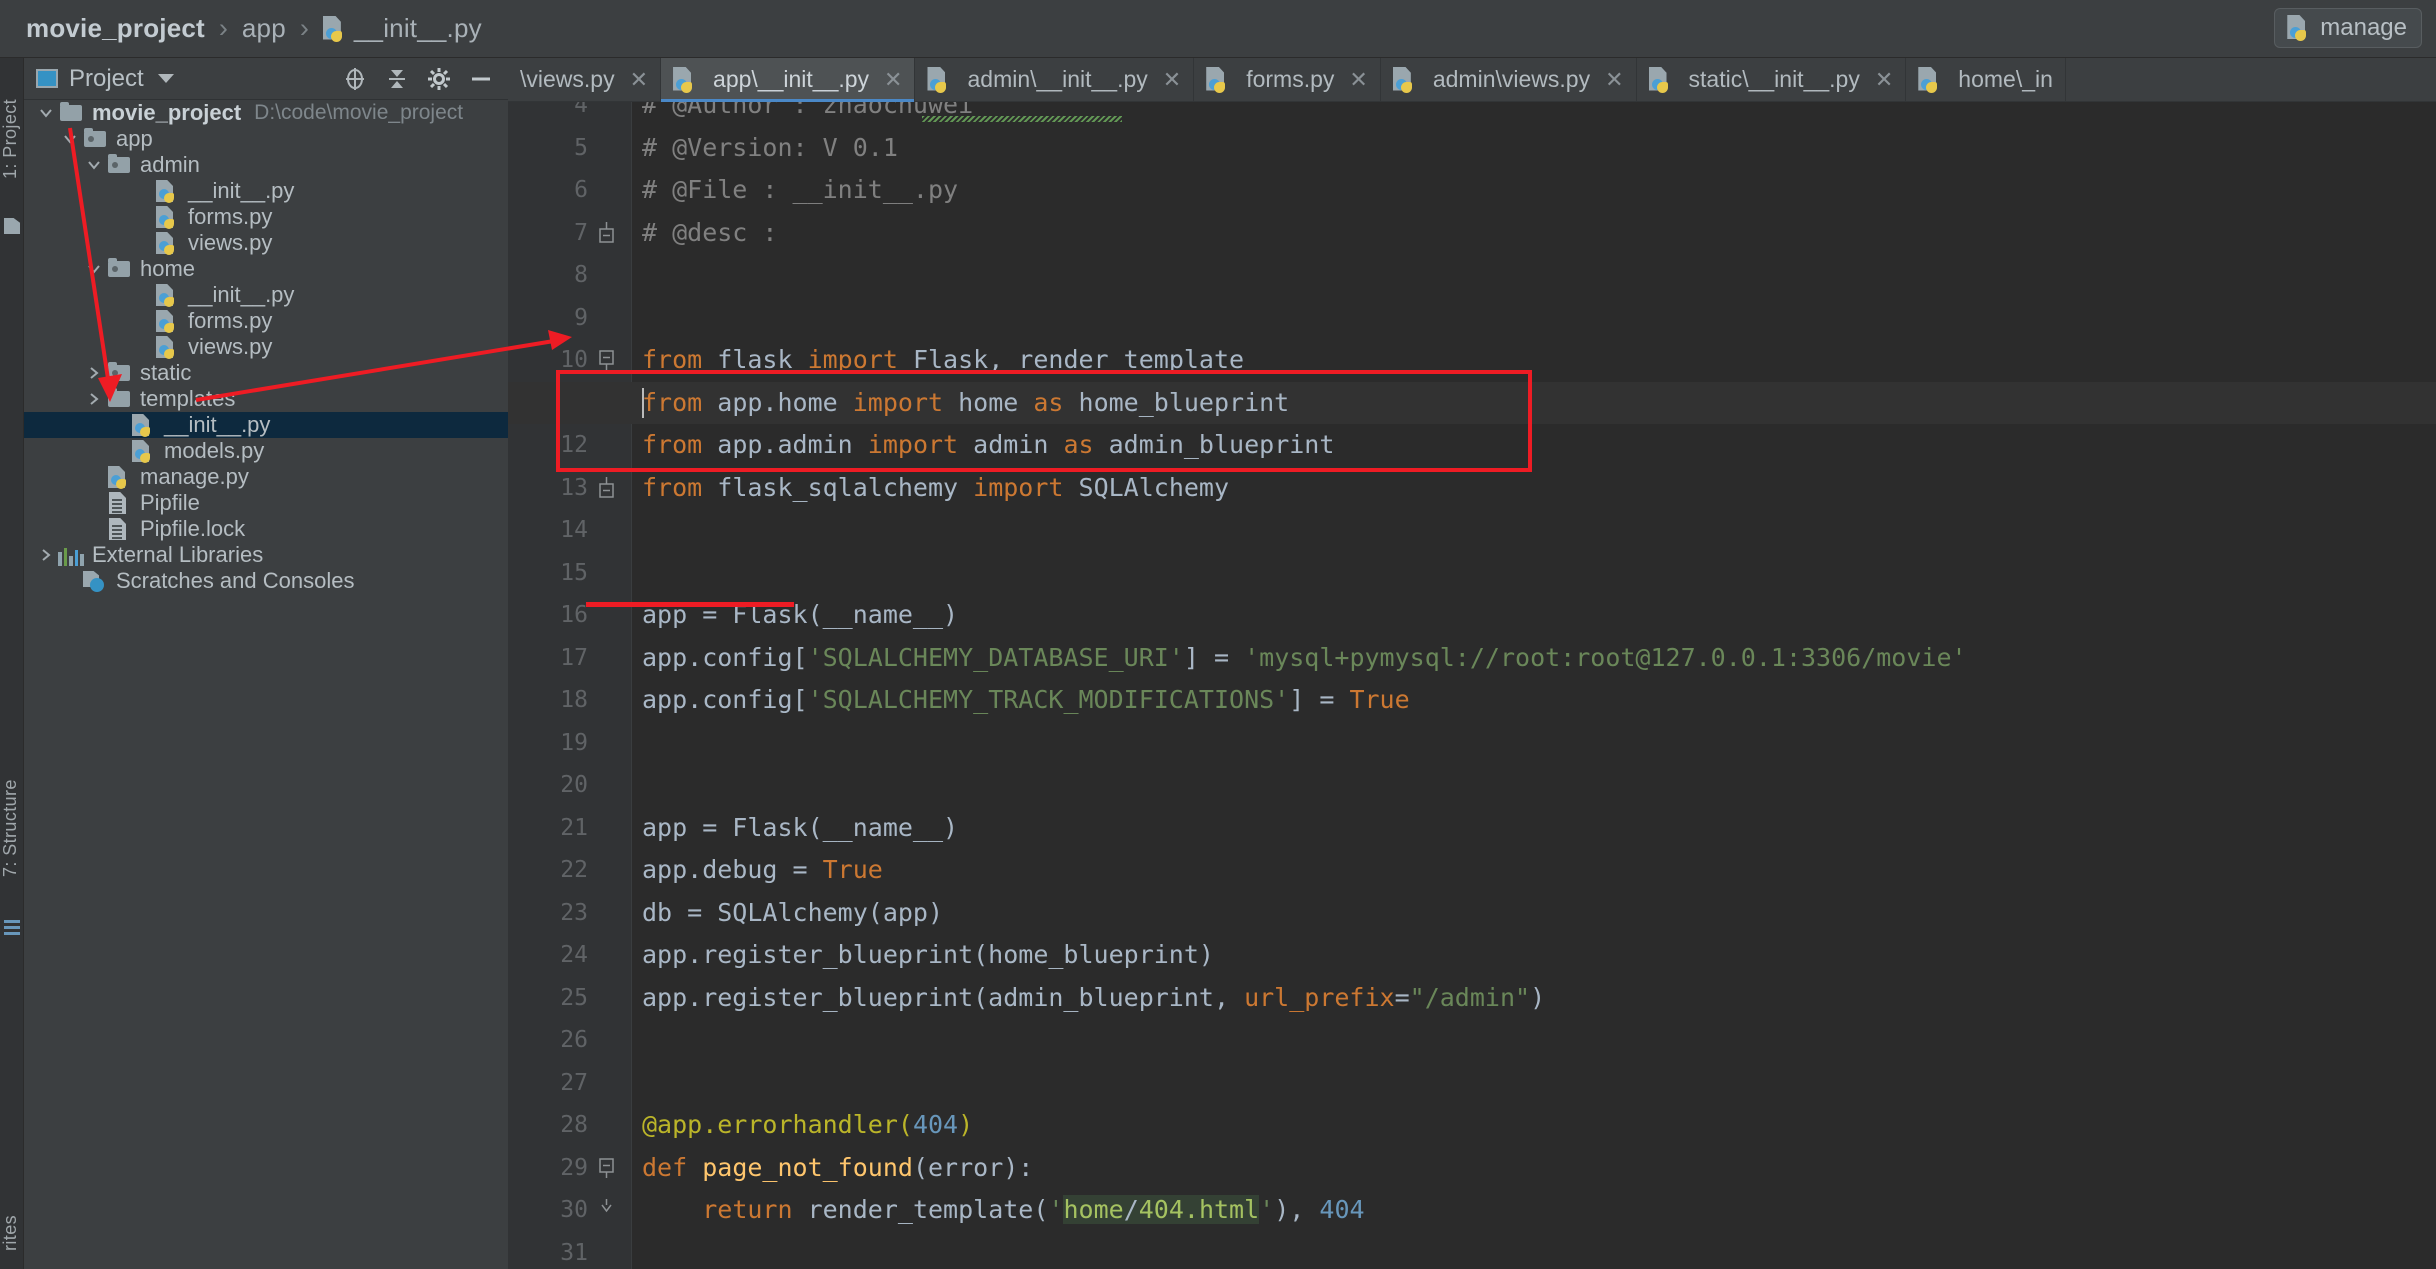 The height and width of the screenshot is (1269, 2436). What do you see at coordinates (807, 114) in the screenshot?
I see `code-line: # @Author : zhaochuwei` at bounding box center [807, 114].